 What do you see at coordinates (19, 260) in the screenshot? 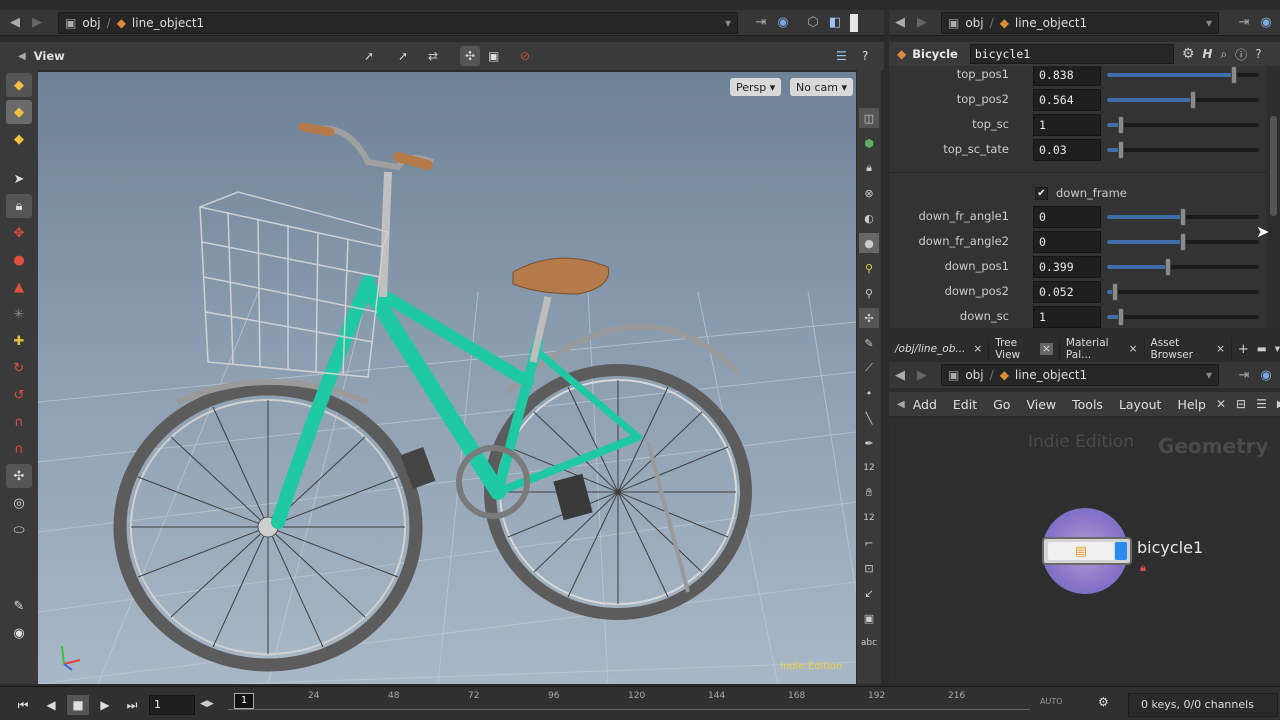
I see `translate-icon: ●` at bounding box center [19, 260].